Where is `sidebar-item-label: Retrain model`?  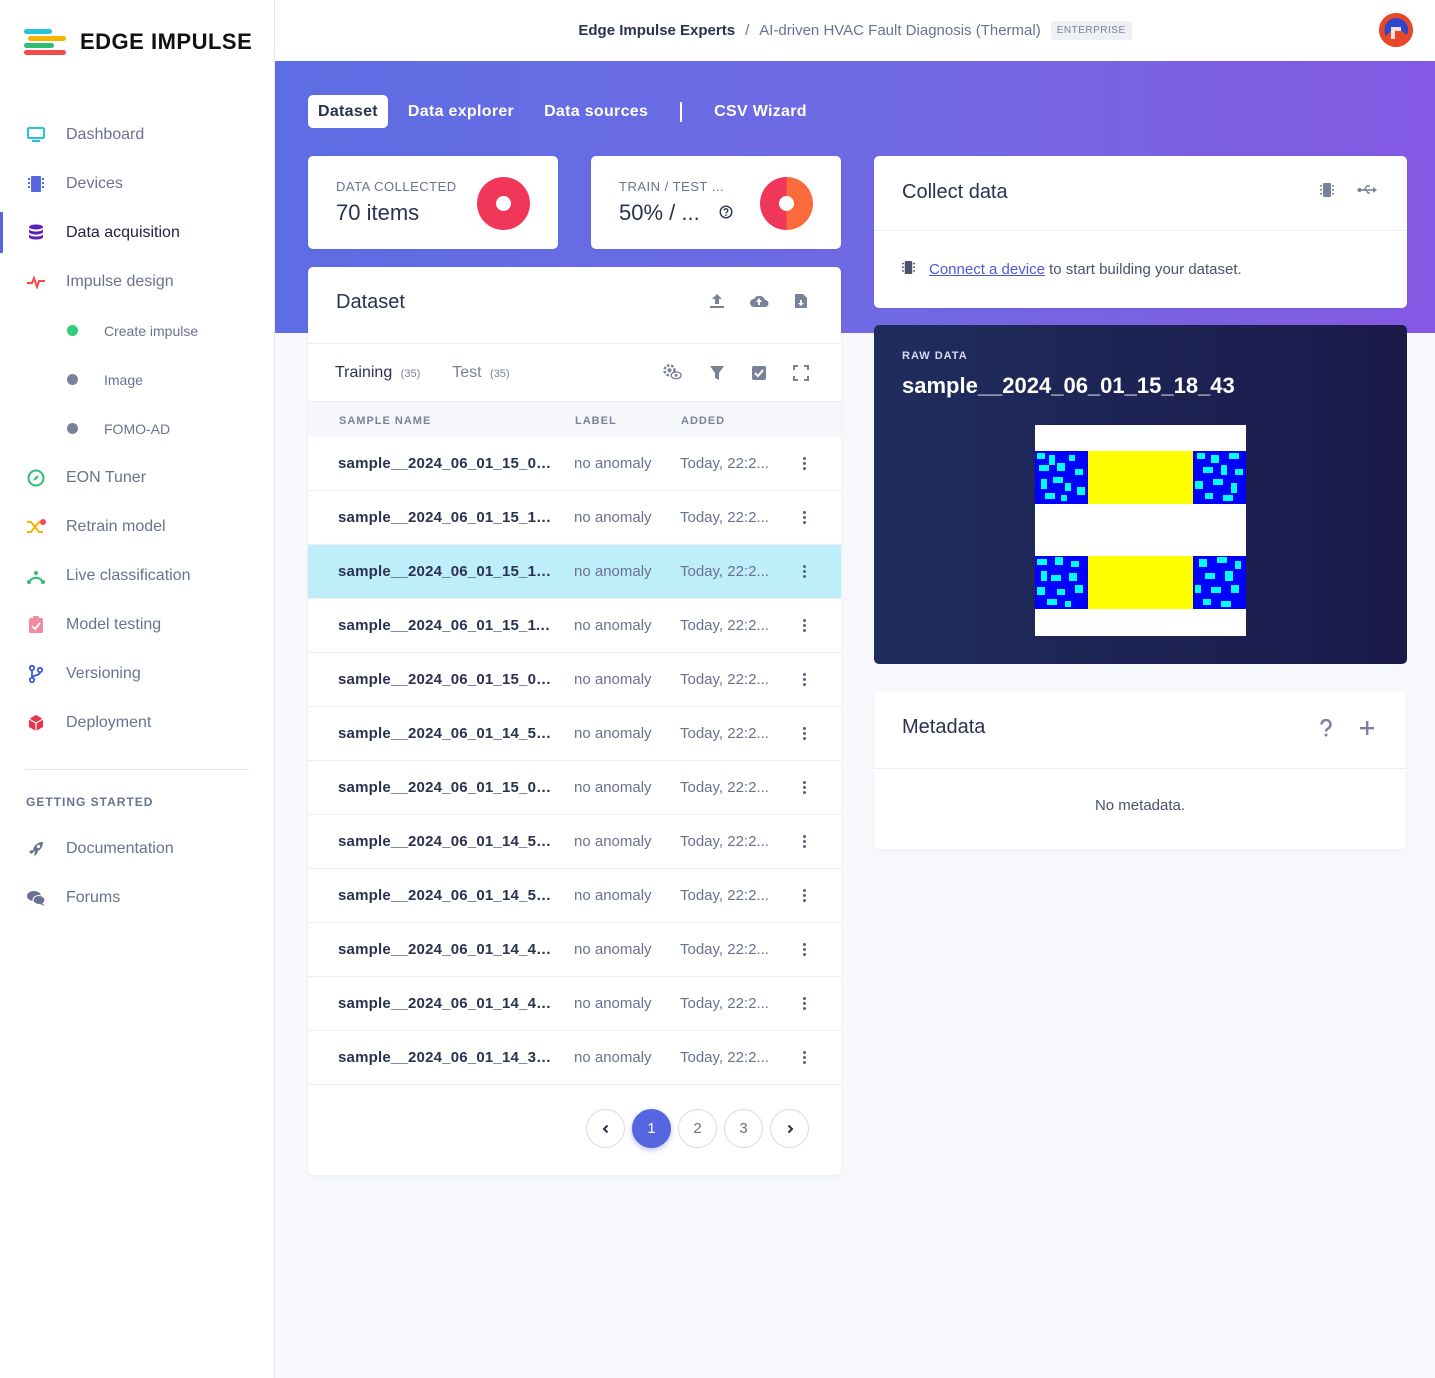 sidebar-item-label: Retrain model is located at coordinates (116, 526).